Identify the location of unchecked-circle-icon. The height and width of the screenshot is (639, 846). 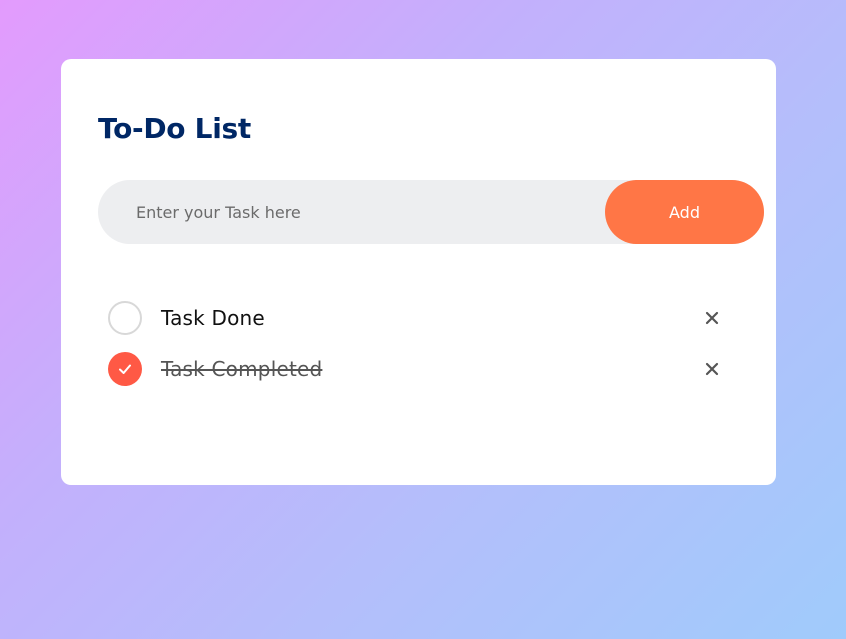
(125, 317).